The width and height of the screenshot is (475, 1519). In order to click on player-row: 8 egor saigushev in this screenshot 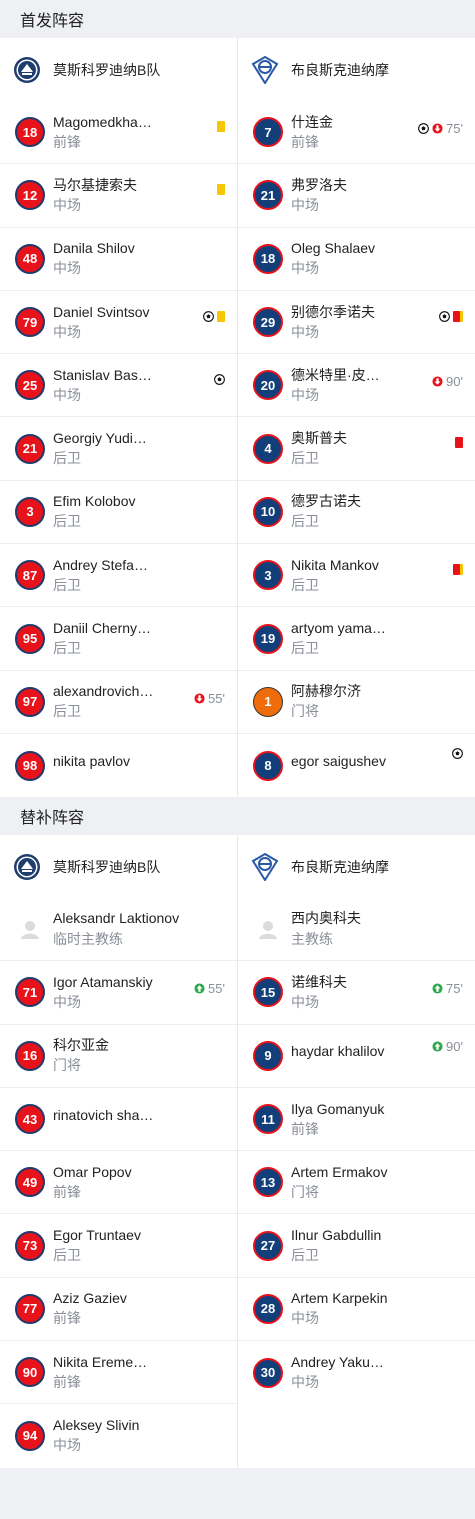, I will do `click(356, 765)`.